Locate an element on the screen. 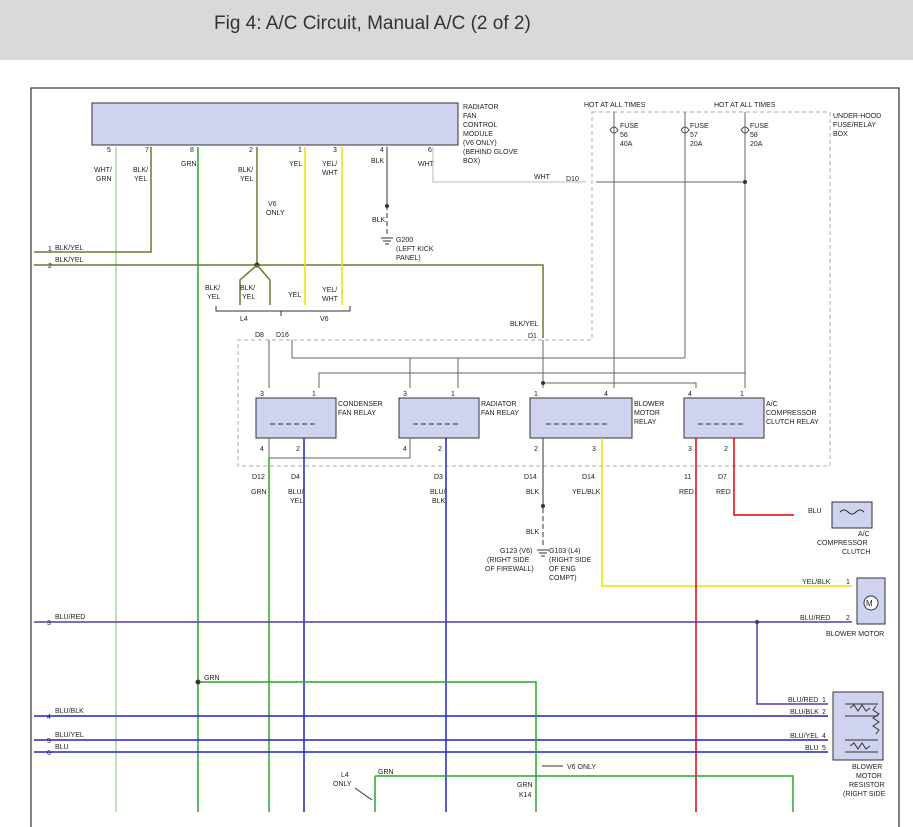  wire-grn-l4 is located at coordinates (584, 793).